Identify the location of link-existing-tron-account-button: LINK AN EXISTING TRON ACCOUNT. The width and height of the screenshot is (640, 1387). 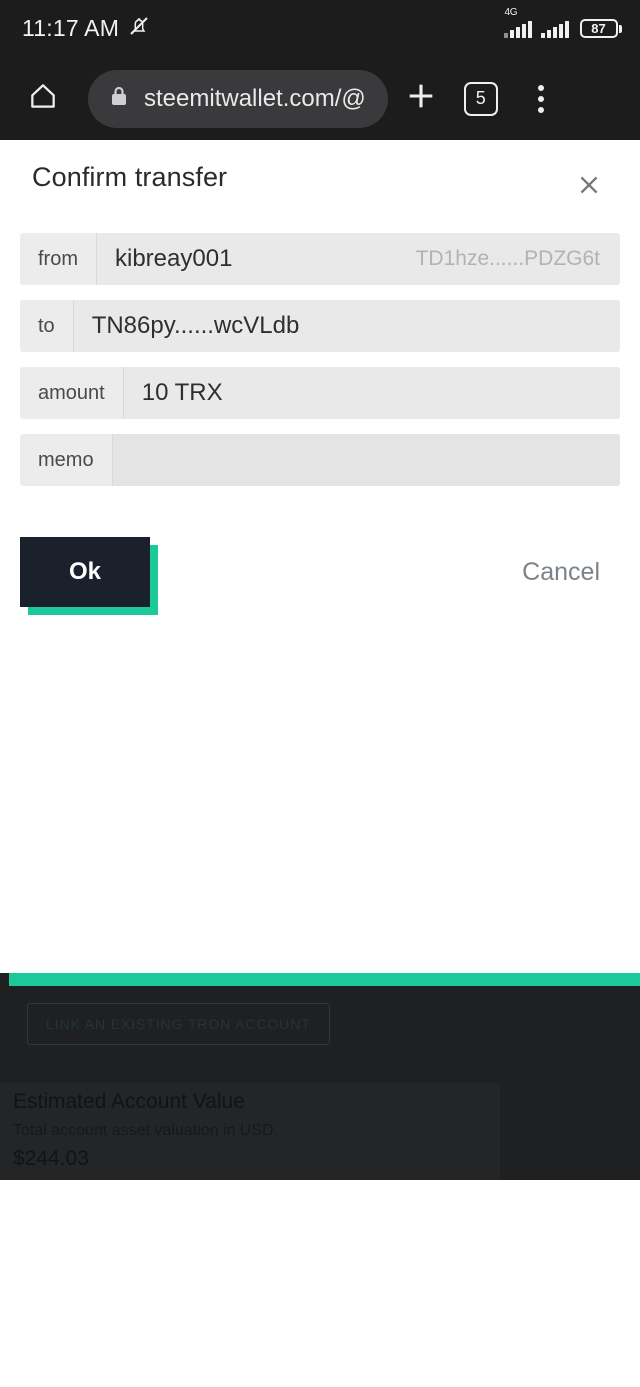
(178, 1024).